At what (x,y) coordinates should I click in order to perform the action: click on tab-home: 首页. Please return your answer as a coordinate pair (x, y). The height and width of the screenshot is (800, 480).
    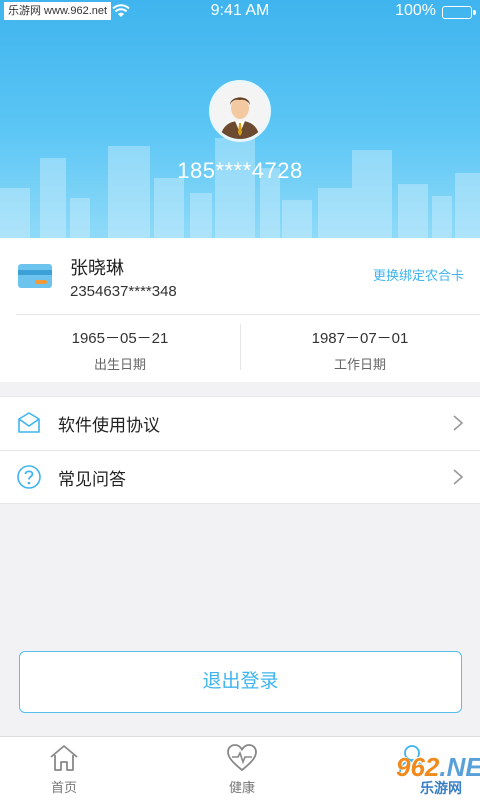
    Looking at the image, I should click on (64, 768).